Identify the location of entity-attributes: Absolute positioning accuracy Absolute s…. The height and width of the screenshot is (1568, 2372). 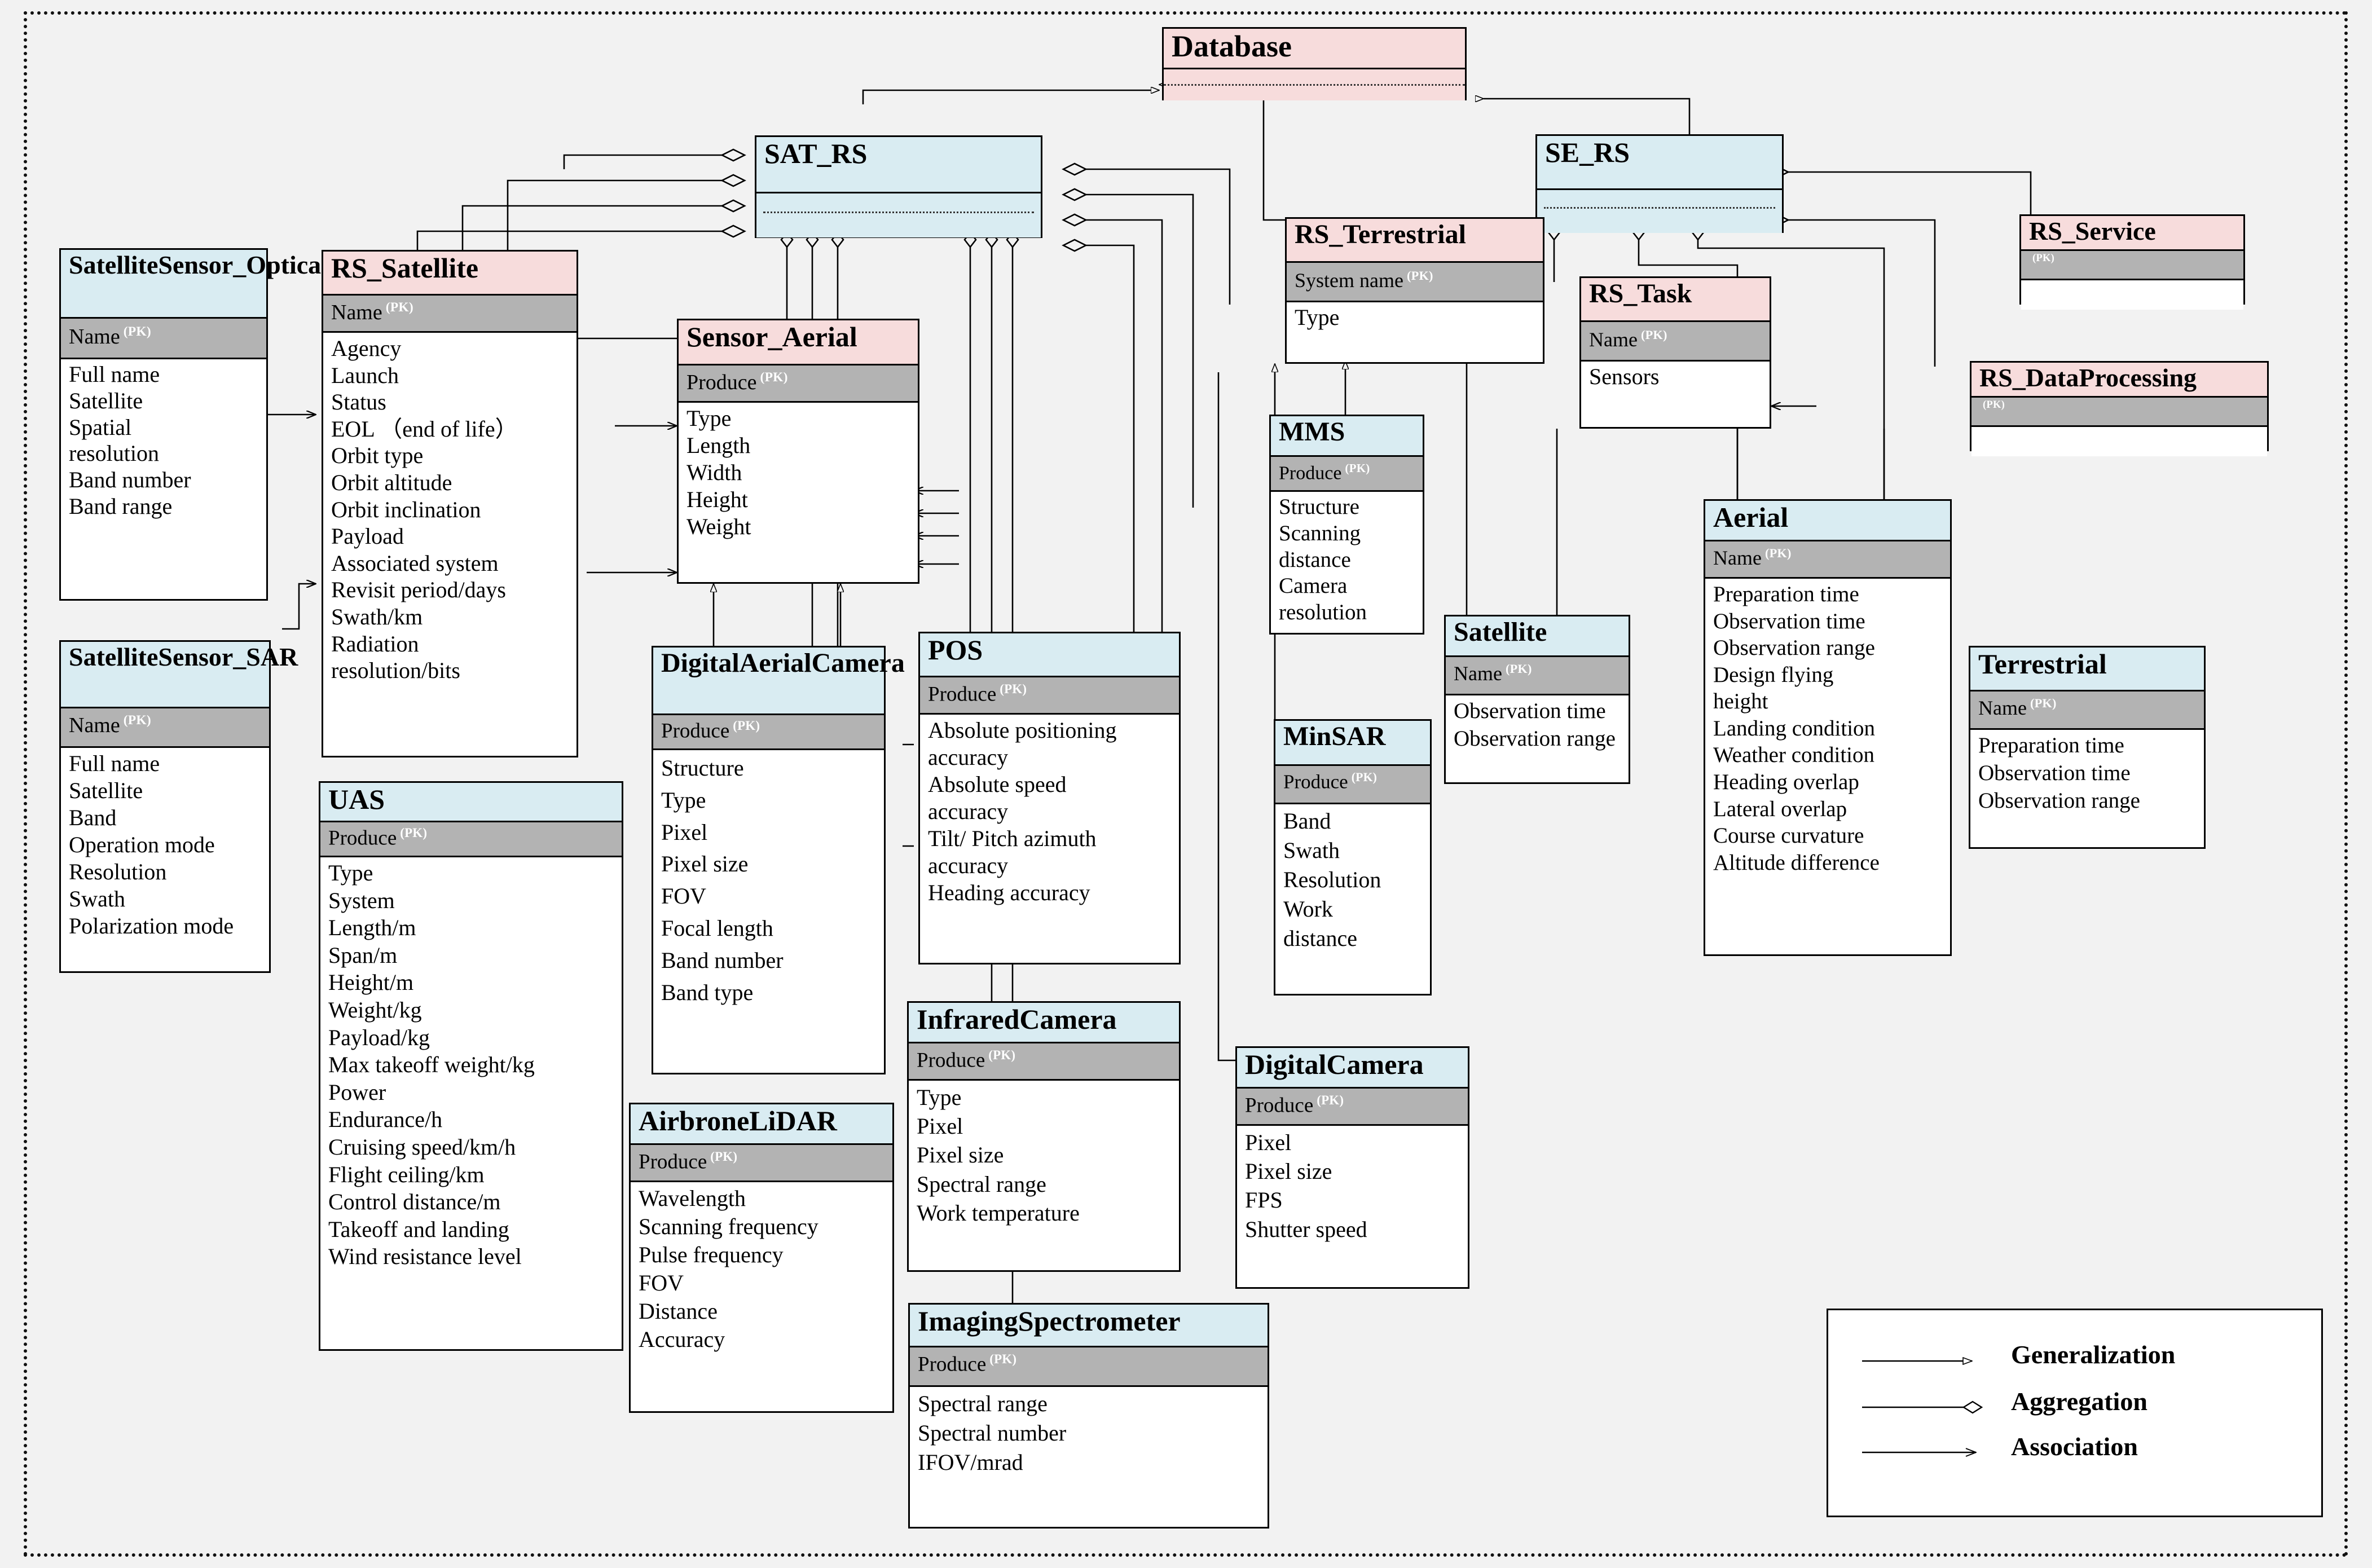
(1049, 812).